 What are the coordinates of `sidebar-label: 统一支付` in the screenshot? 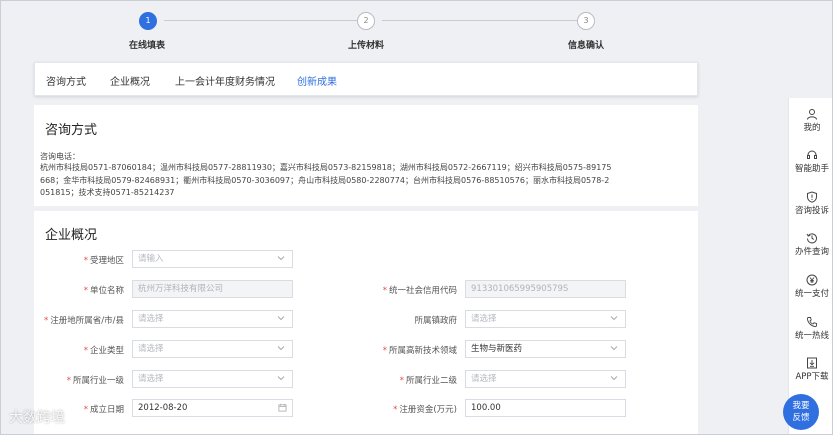 It's located at (811, 294).